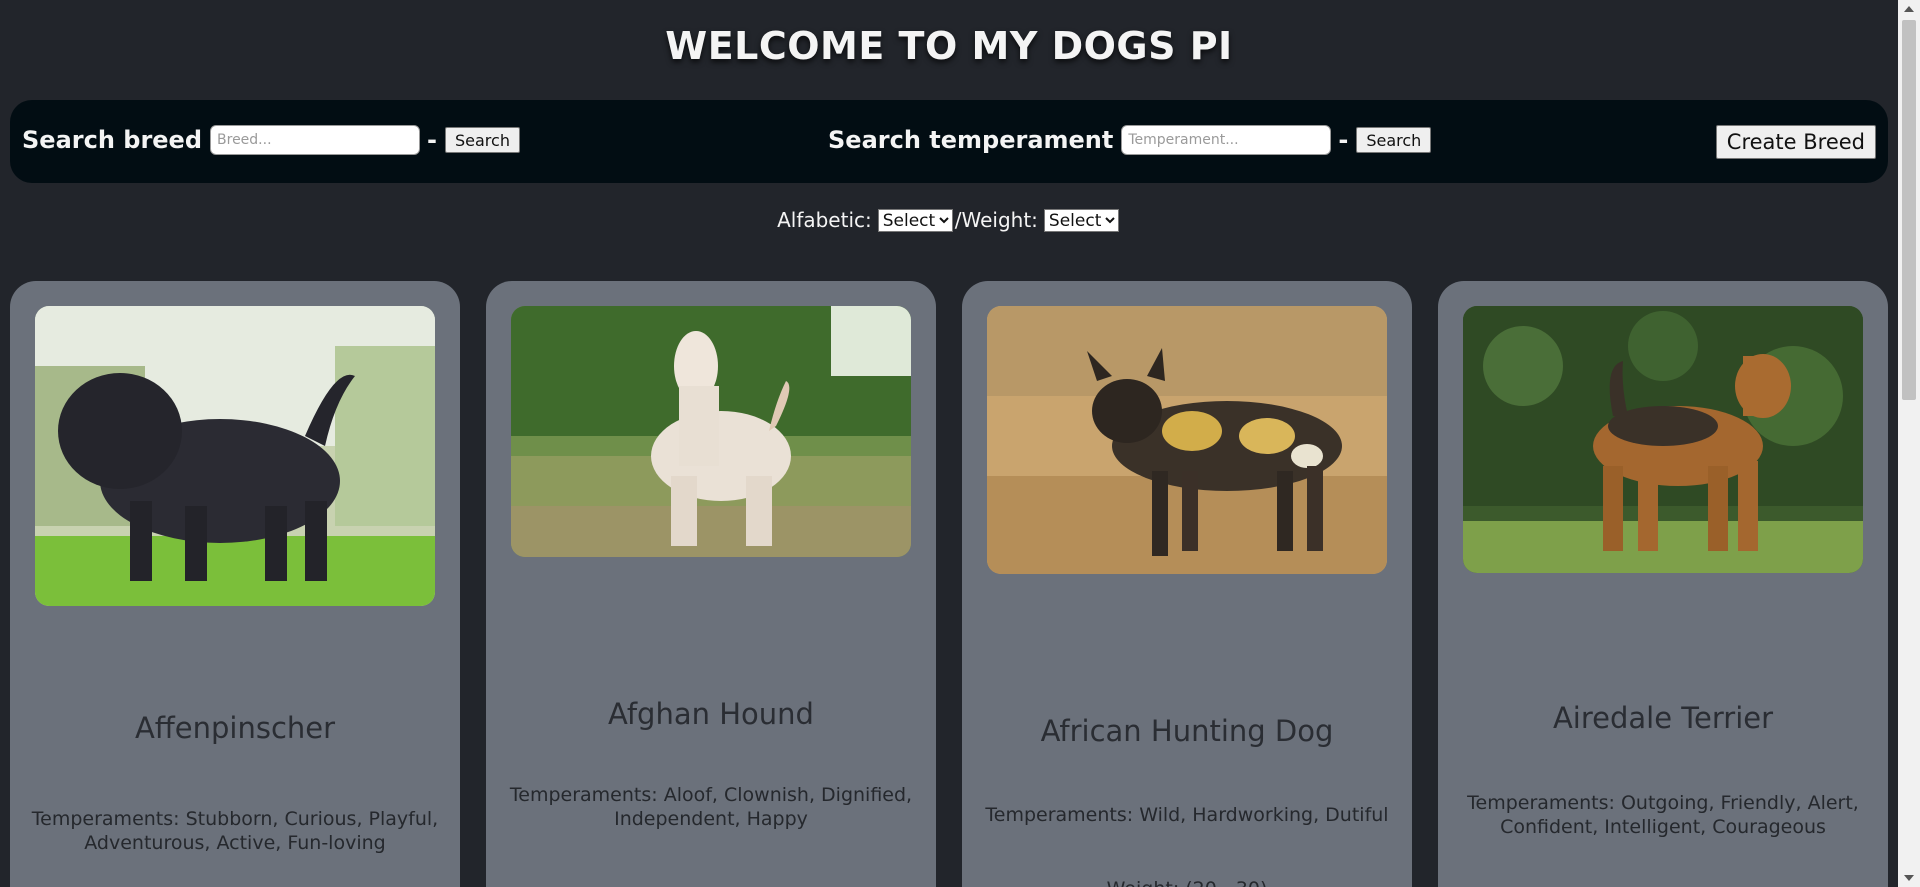 The width and height of the screenshot is (1920, 887). What do you see at coordinates (112, 140) in the screenshot?
I see `breed-search-label: Search breed` at bounding box center [112, 140].